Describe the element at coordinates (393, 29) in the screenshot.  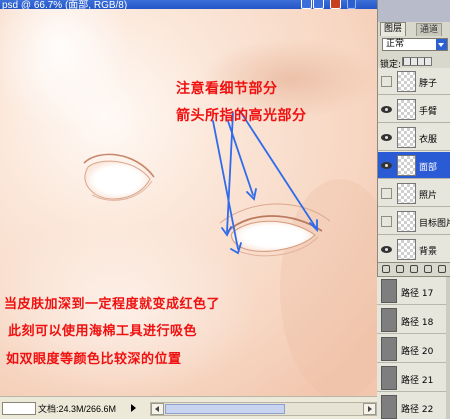
I see `tab-layers: 图层` at that location.